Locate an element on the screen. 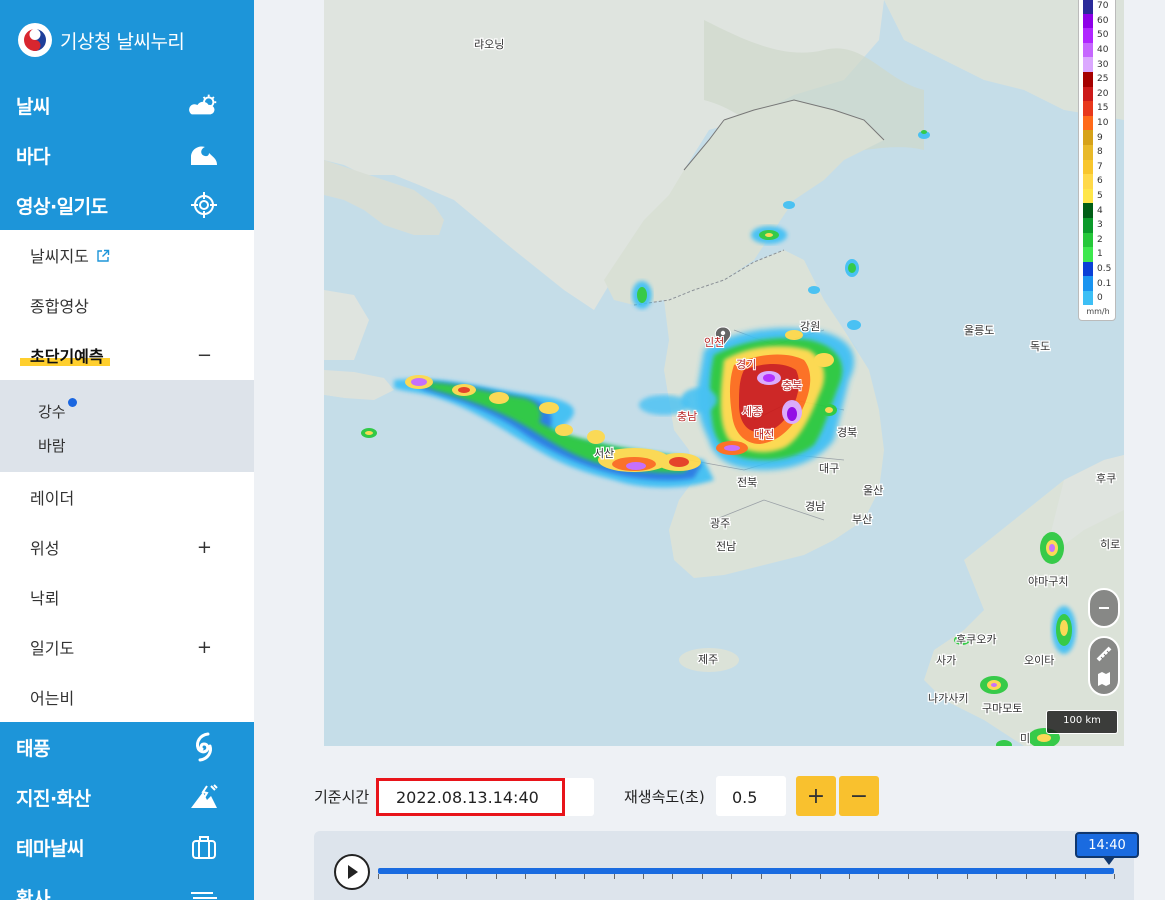 Image resolution: width=1165 pixels, height=900 pixels. legend-row: 40 is located at coordinates (1098, 50).